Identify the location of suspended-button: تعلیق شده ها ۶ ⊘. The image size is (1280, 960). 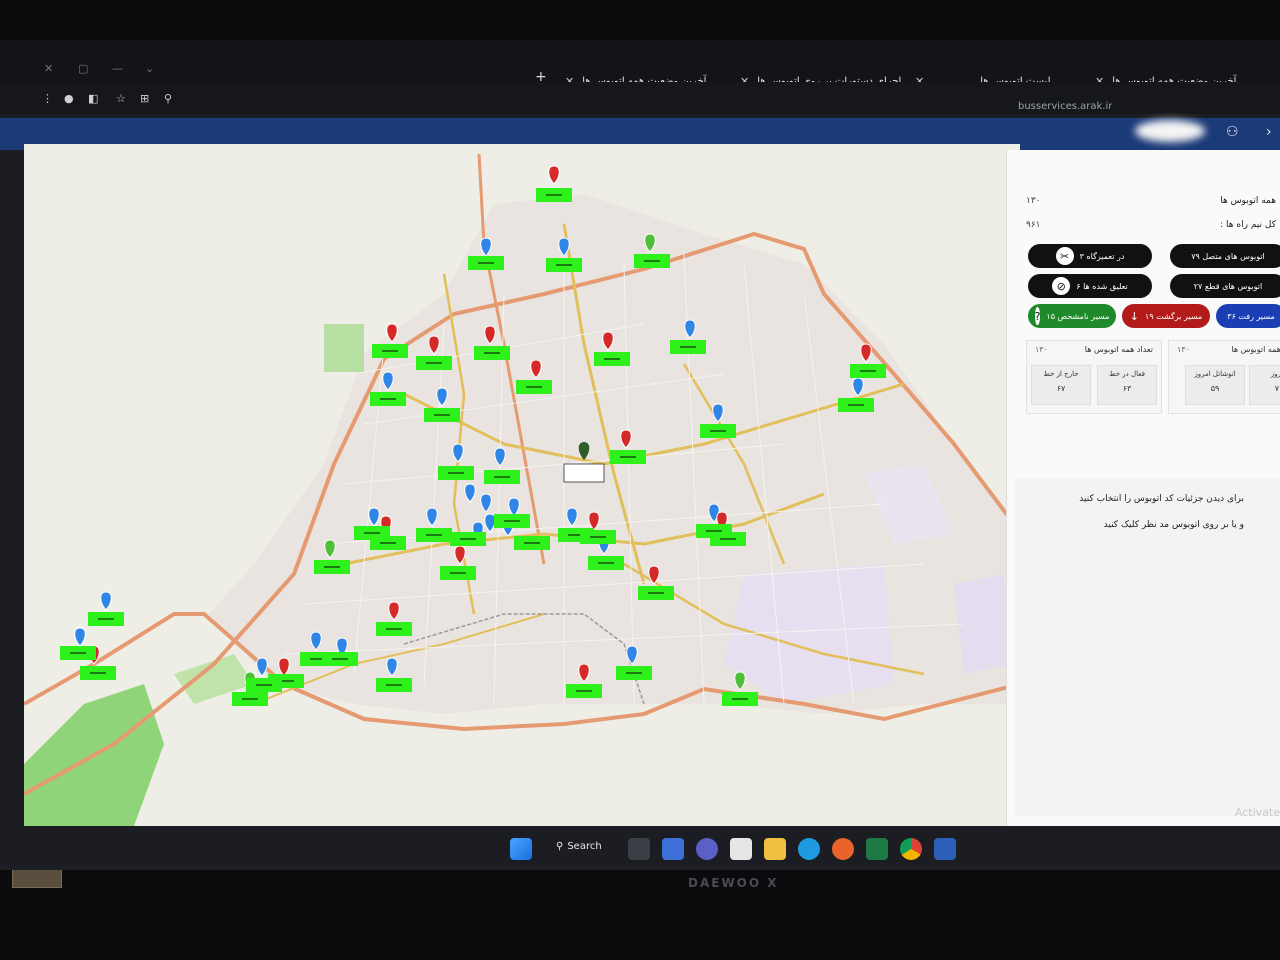
(1090, 286).